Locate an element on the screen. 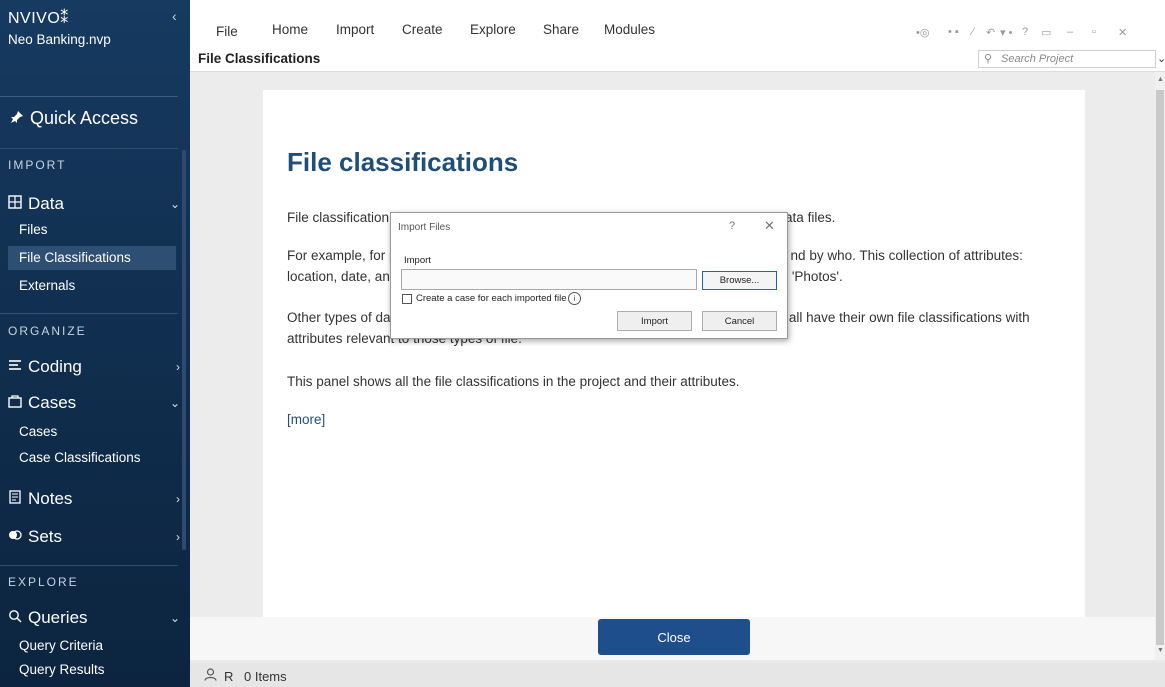 The image size is (1165, 687). sidebar-item-query-results: Query Results is located at coordinates (92, 670).